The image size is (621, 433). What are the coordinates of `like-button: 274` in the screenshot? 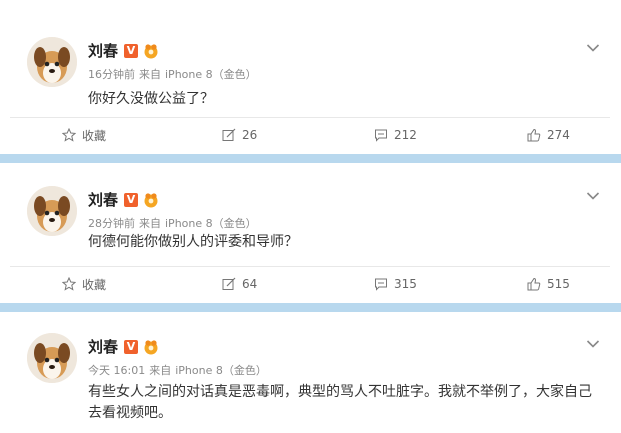 It's located at (548, 135).